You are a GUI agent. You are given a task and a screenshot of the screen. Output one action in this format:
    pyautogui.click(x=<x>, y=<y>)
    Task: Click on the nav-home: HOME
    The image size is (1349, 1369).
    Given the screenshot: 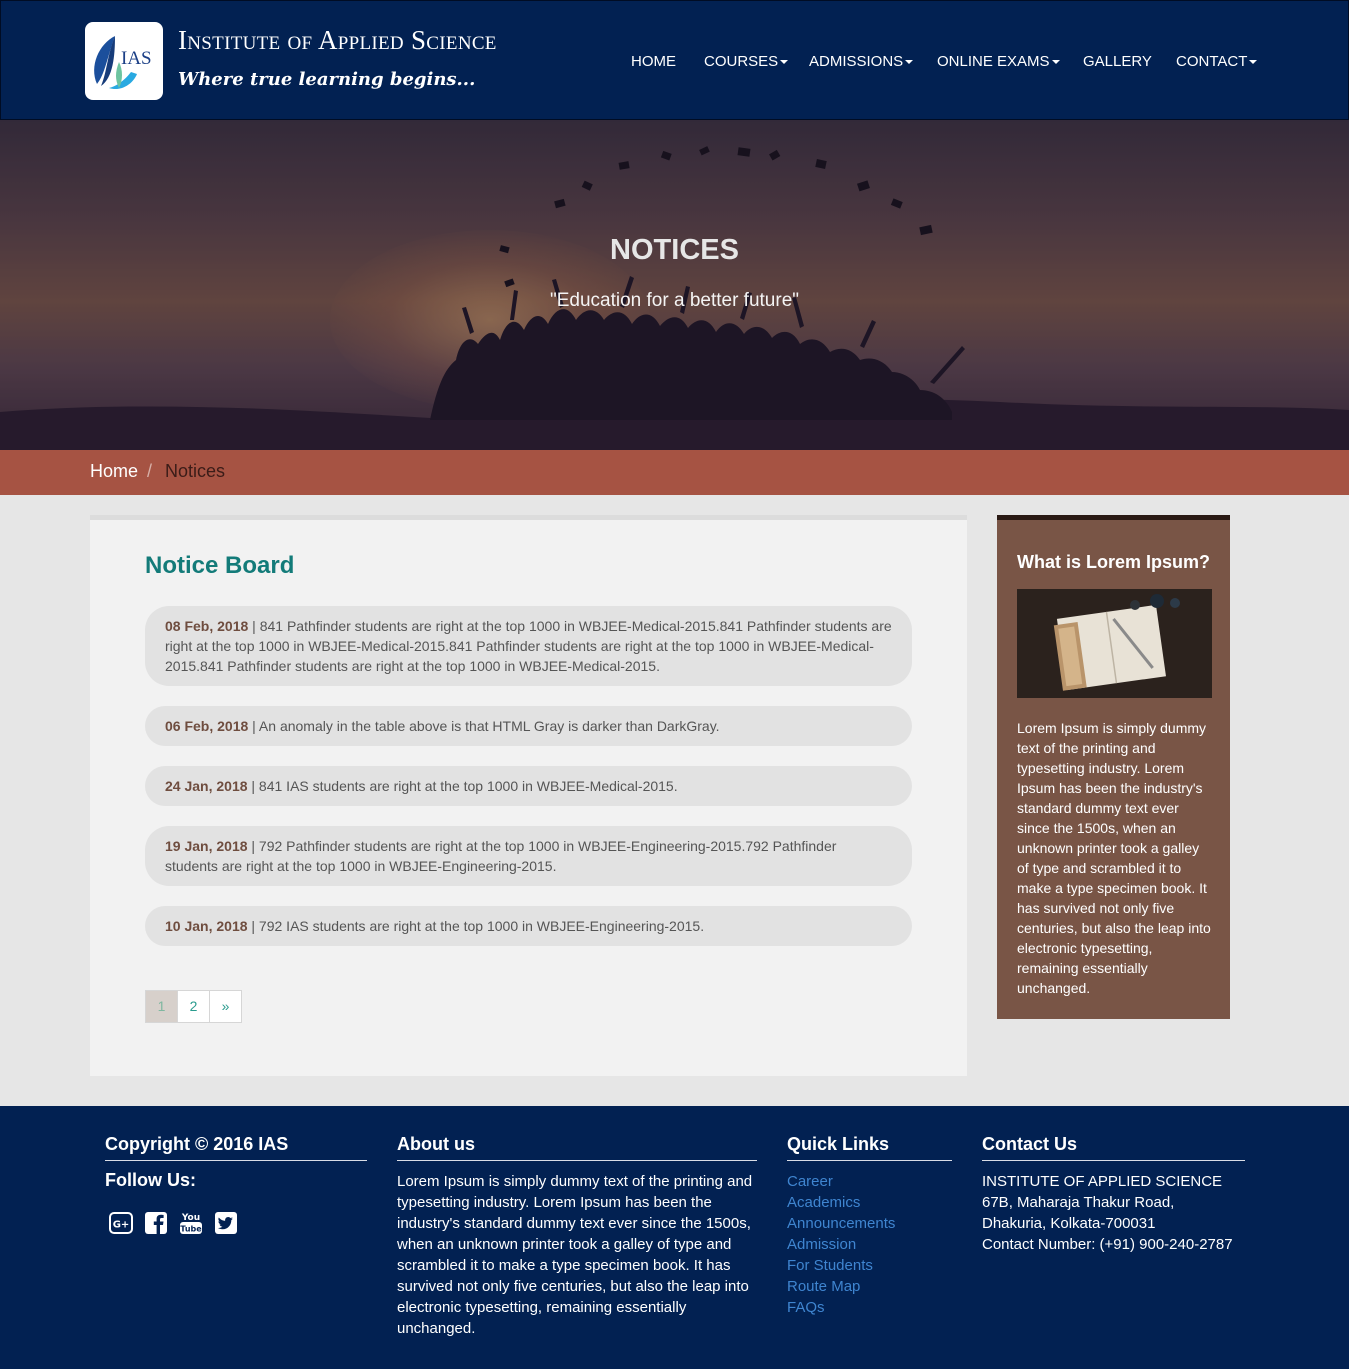 What is the action you would take?
    pyautogui.click(x=653, y=61)
    